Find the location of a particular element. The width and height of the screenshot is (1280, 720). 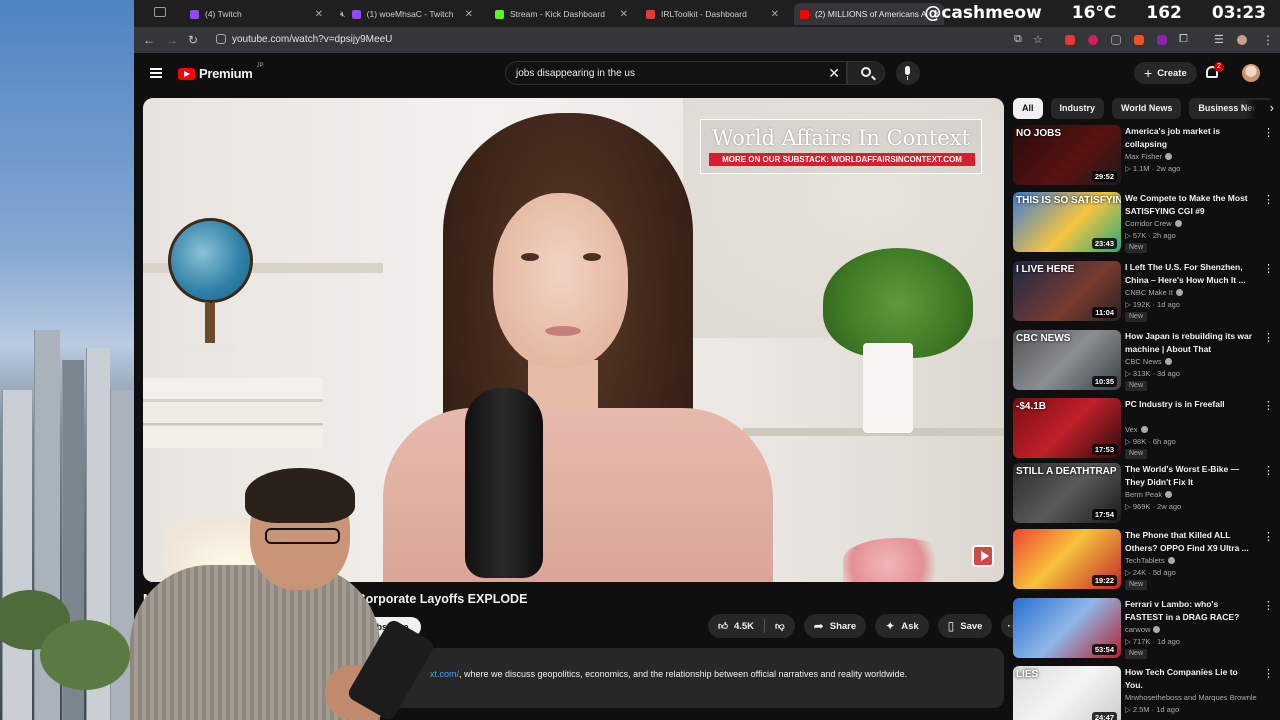

account-avatar is located at coordinates (1251, 73).